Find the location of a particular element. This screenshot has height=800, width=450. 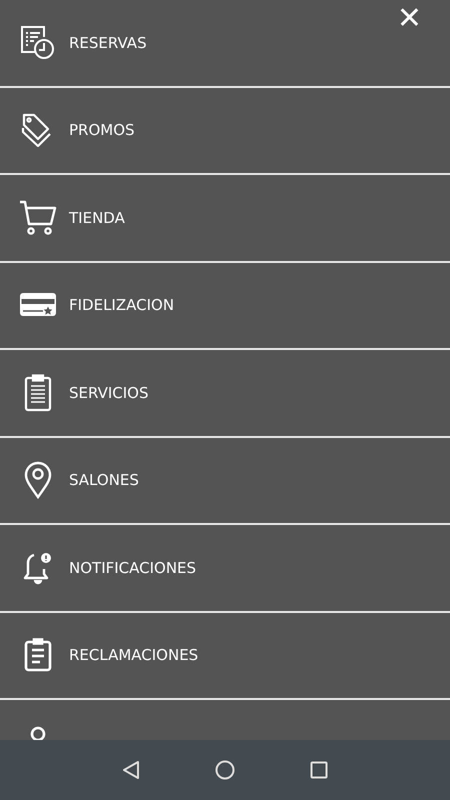

home-icon is located at coordinates (224, 770).